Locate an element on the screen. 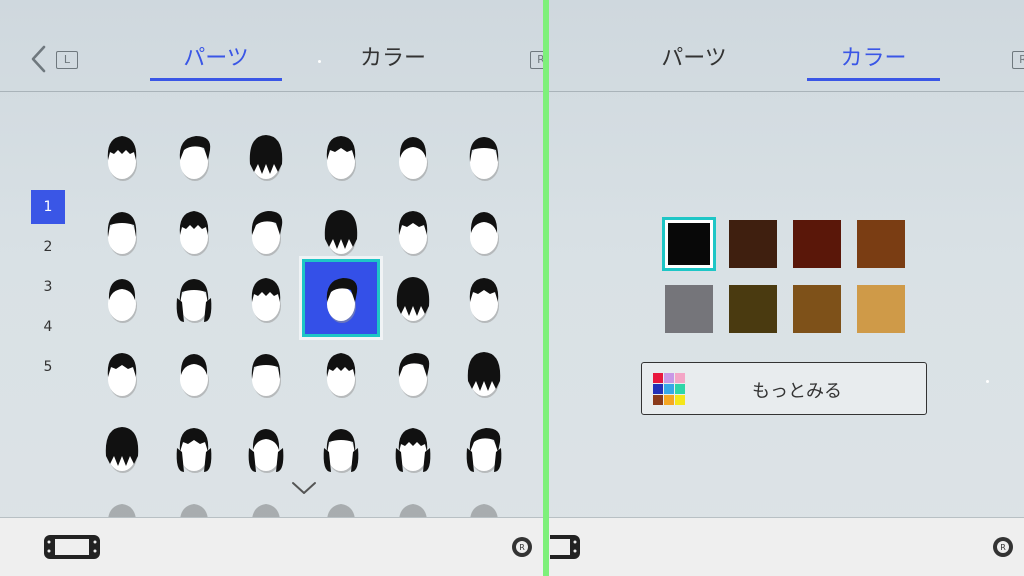 The width and height of the screenshot is (1024, 576). left-tabs-row: L パーツ カラー R is located at coordinates (272, 46).